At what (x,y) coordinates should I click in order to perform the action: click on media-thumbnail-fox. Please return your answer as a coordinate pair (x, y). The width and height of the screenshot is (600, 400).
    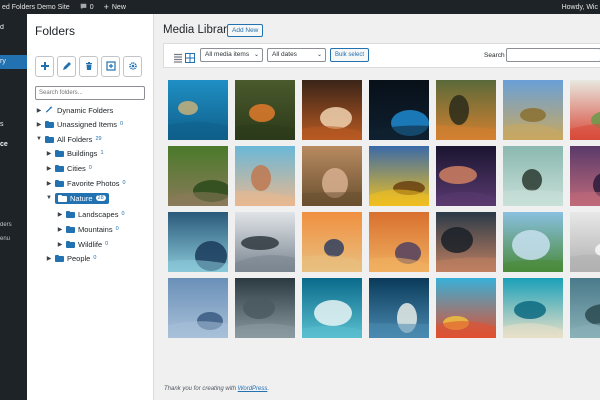
    Looking at the image, I should click on (332, 110).